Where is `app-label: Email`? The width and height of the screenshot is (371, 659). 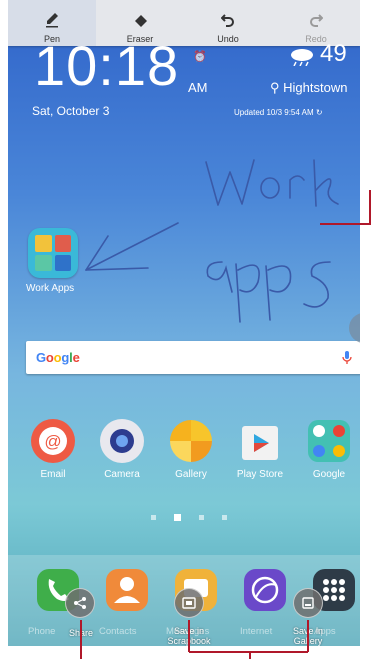 app-label: Email is located at coordinates (53, 474).